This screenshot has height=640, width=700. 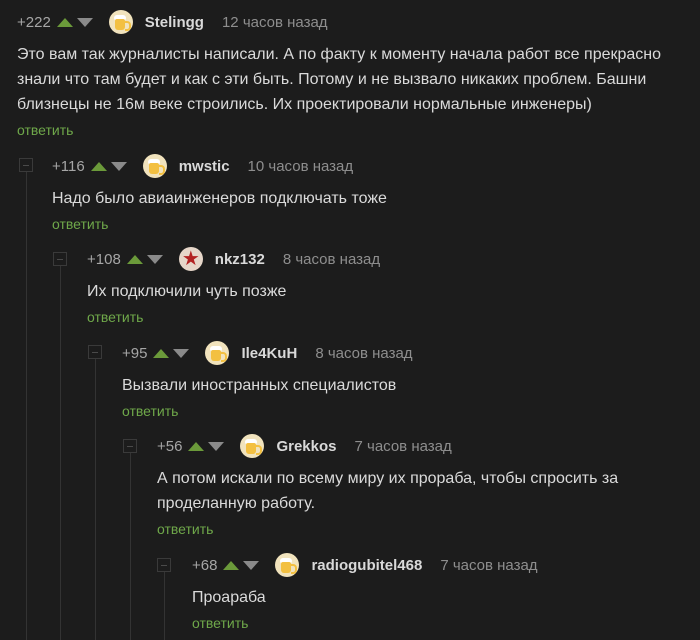 I want to click on comment-text: Проараба, so click(x=229, y=597).